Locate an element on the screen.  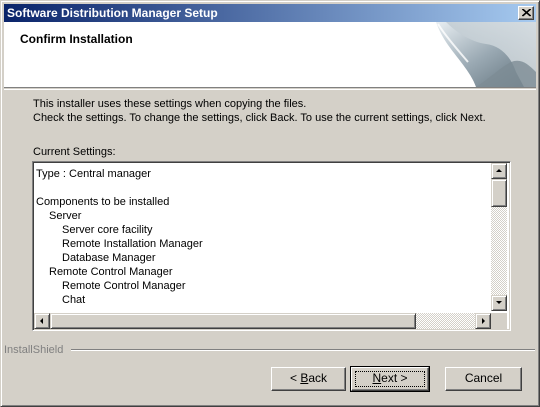
installshield-logo is located at coordinates (486, 54).